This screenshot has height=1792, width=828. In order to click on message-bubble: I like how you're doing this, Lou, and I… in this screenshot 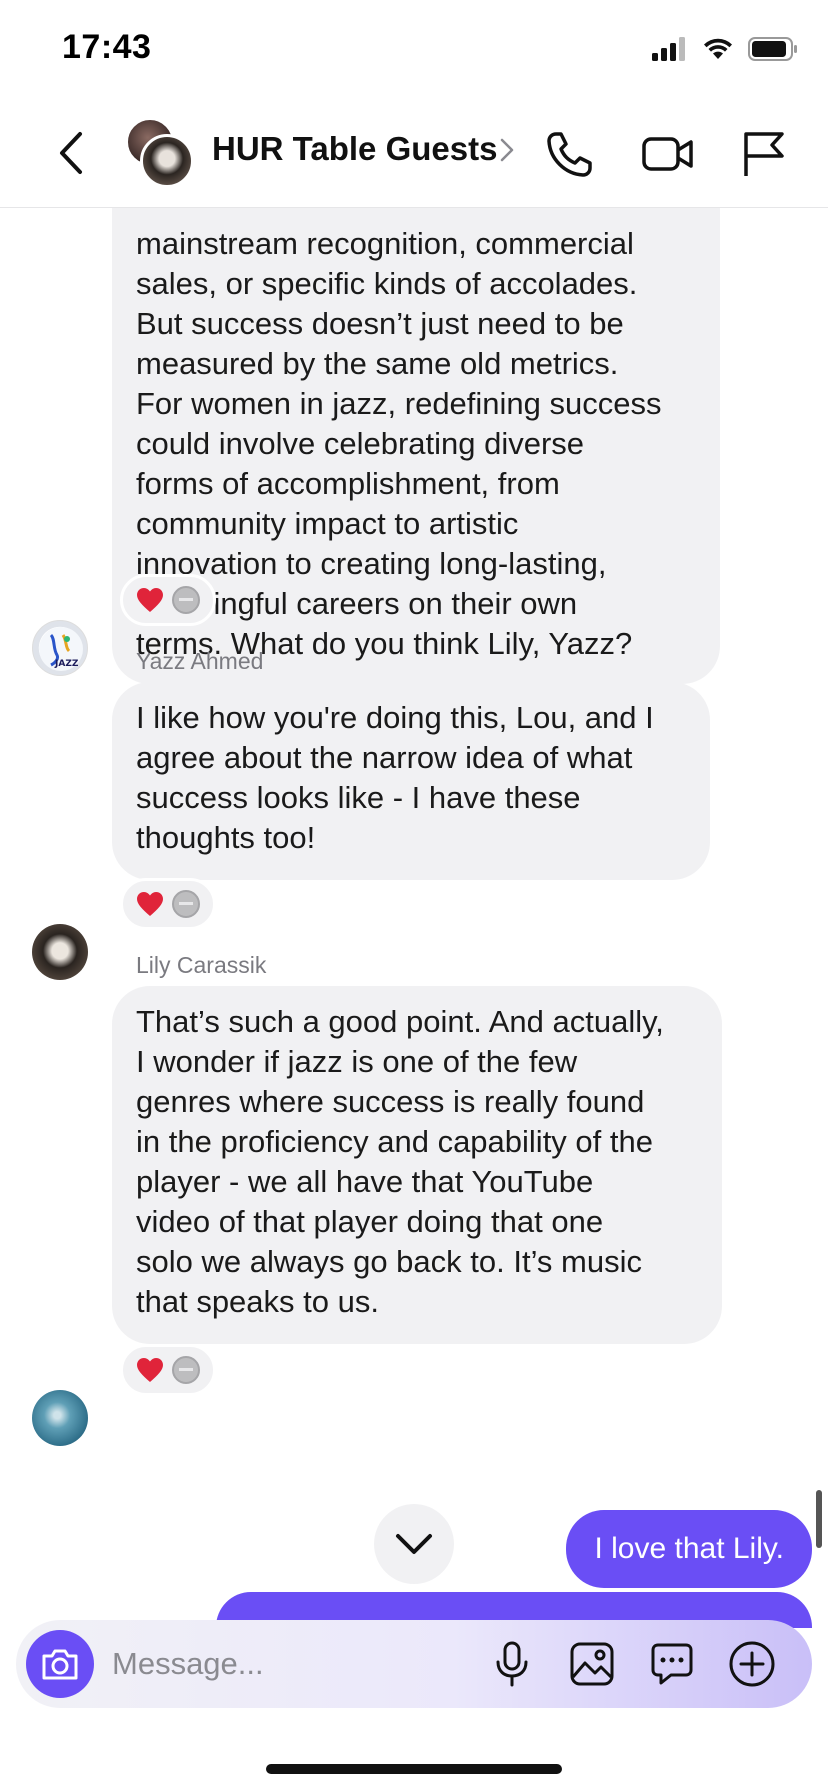, I will do `click(411, 781)`.